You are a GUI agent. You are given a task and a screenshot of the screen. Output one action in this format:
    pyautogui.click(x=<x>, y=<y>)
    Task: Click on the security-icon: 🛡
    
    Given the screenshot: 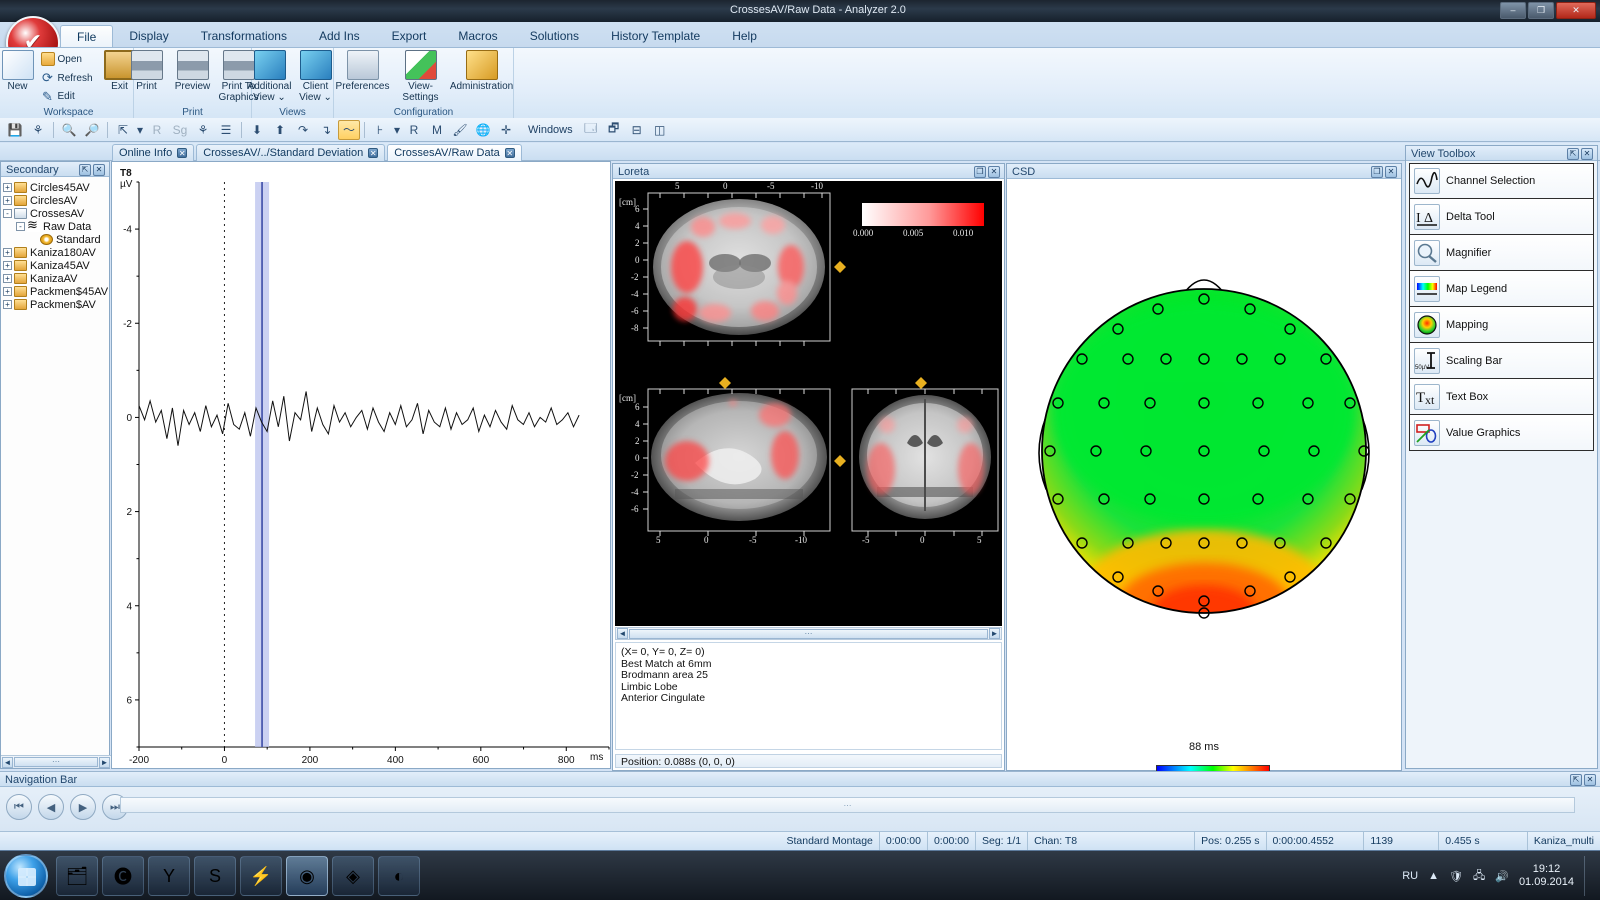 What is the action you would take?
    pyautogui.click(x=1456, y=876)
    